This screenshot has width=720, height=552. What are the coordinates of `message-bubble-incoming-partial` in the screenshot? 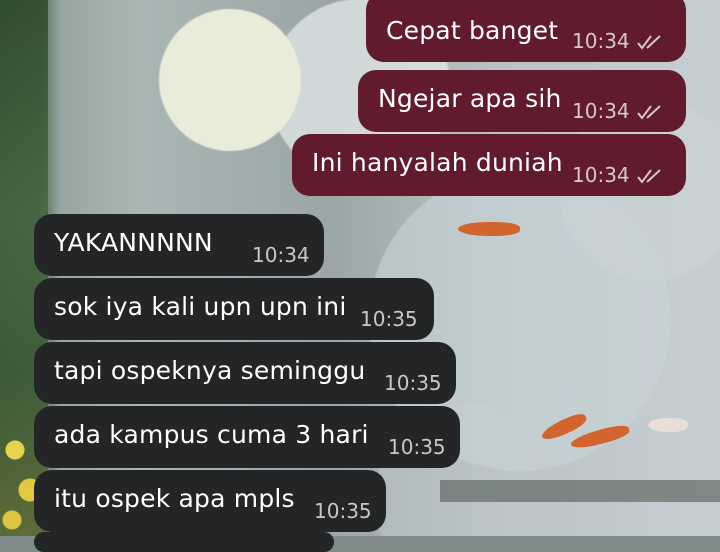 It's located at (184, 542).